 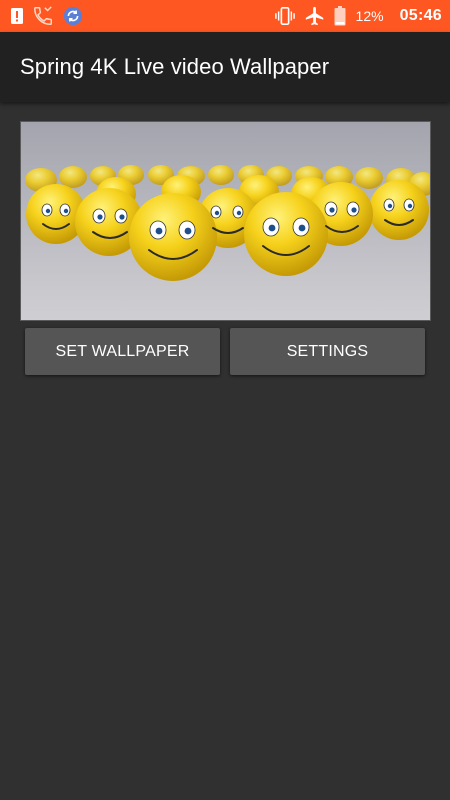 I want to click on app-bar: Spring 4K Live video Wallpaper, so click(x=225, y=67).